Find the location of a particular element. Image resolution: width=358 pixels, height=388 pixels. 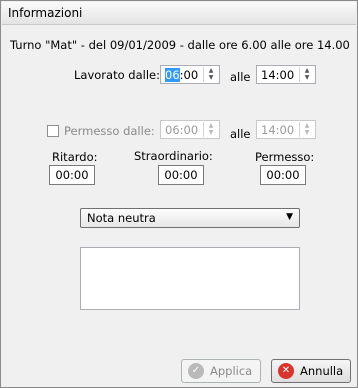

apply-button: ✓ Applica is located at coordinates (221, 371).